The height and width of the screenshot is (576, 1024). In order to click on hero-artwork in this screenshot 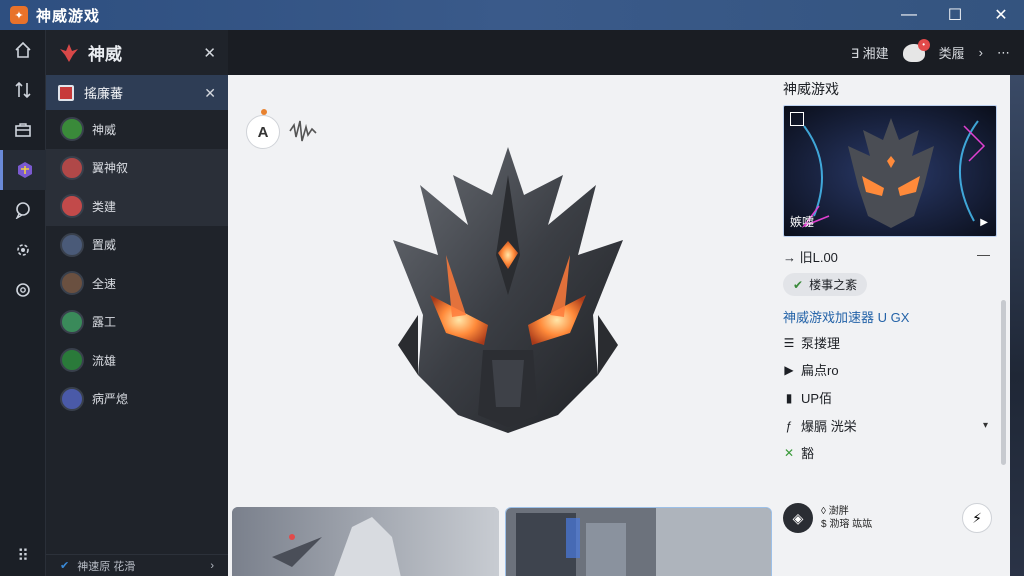, I will do `click(890, 171)`.